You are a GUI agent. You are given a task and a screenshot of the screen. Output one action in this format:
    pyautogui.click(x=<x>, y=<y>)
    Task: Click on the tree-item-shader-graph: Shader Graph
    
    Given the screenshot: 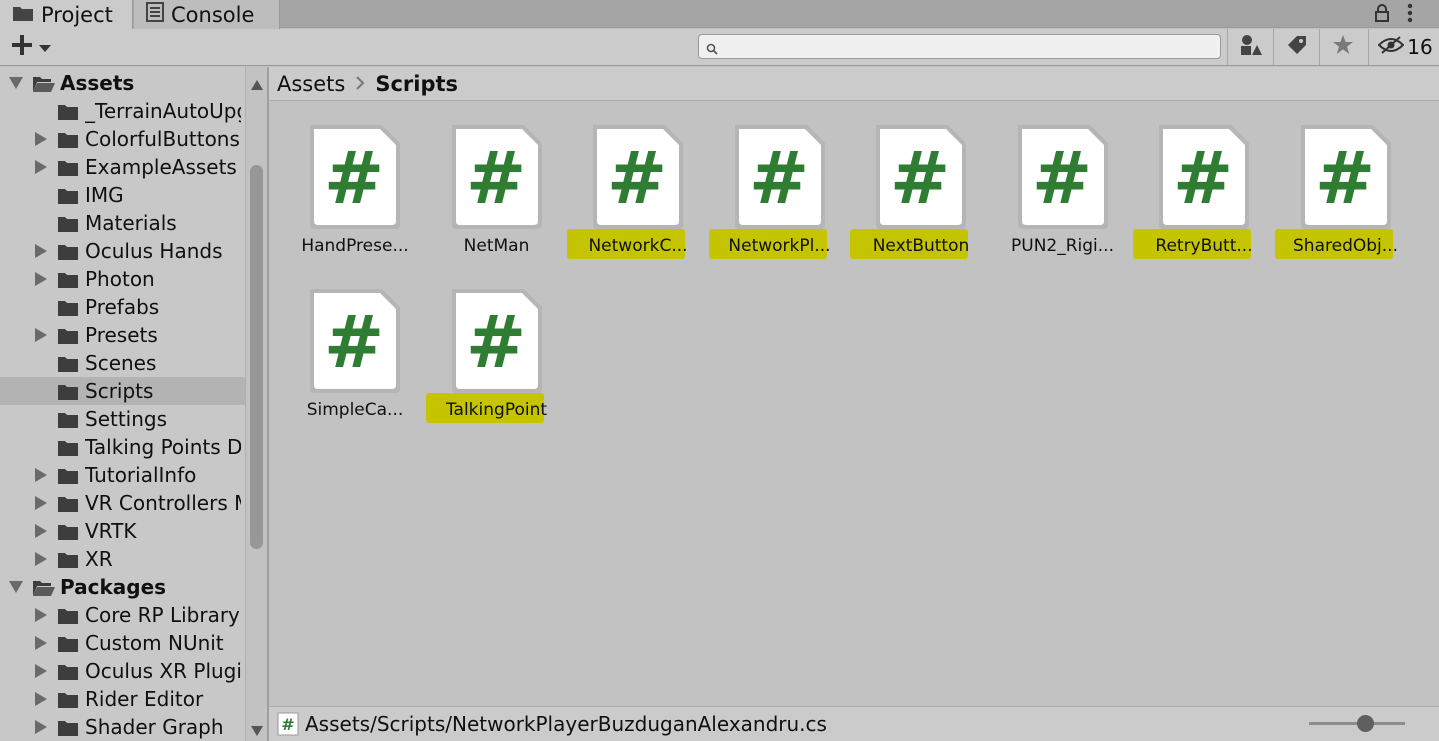 What is the action you would take?
    pyautogui.click(x=122, y=727)
    